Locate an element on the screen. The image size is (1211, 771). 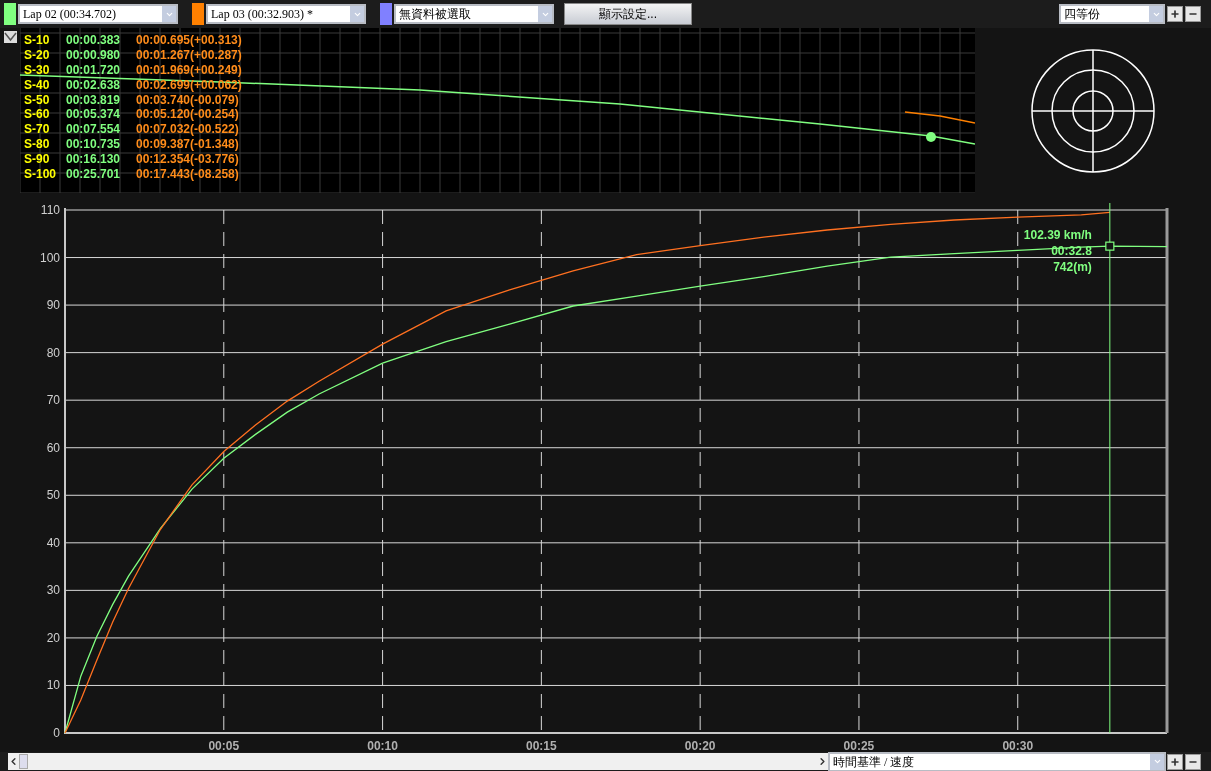
dropdown-value: Lap 03 (00:32.903) * is located at coordinates (262, 14).